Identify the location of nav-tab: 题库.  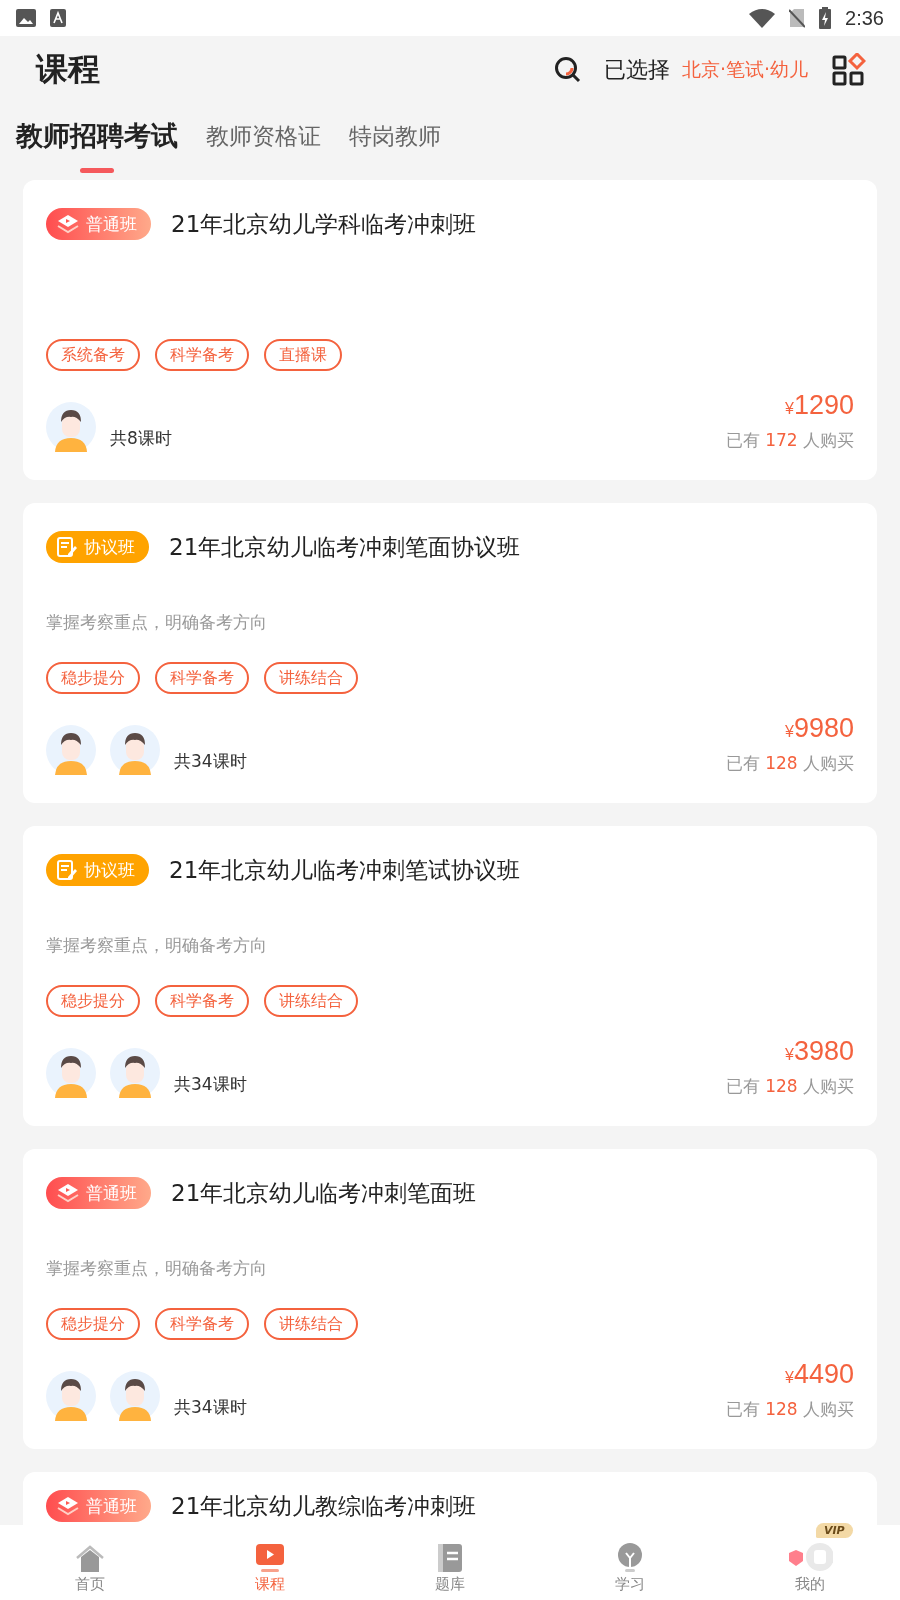
(450, 1562).